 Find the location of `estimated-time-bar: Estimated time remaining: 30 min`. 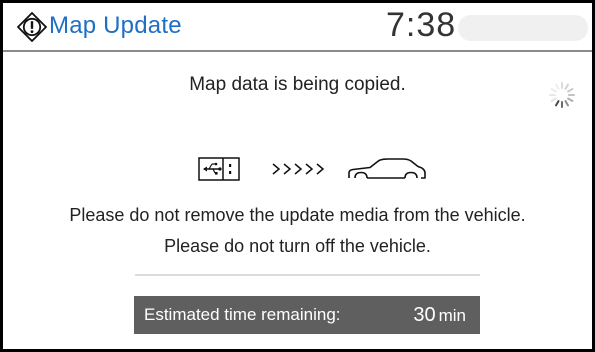

estimated-time-bar: Estimated time remaining: 30 min is located at coordinates (307, 315).